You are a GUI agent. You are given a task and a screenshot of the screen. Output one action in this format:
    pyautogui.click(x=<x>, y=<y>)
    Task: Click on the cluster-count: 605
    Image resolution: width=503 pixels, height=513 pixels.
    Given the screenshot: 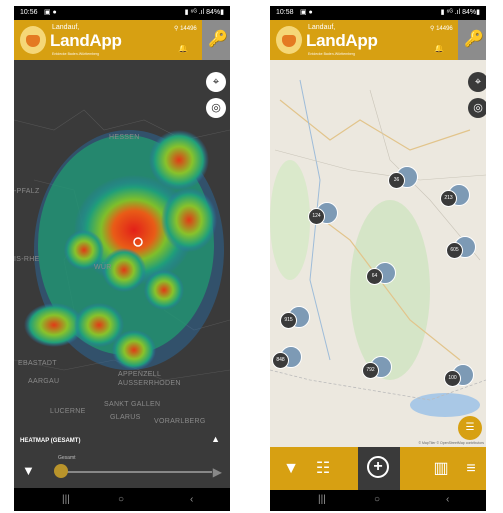 What is the action you would take?
    pyautogui.click(x=454, y=250)
    